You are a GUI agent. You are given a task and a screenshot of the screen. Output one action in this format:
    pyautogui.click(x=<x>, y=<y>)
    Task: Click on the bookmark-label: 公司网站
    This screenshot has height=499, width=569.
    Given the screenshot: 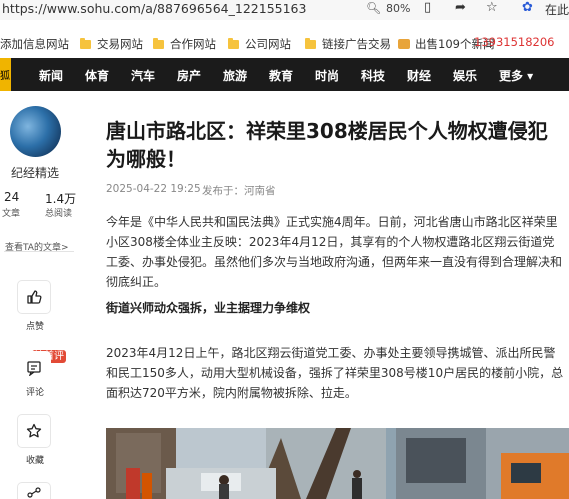 What is the action you would take?
    pyautogui.click(x=268, y=44)
    